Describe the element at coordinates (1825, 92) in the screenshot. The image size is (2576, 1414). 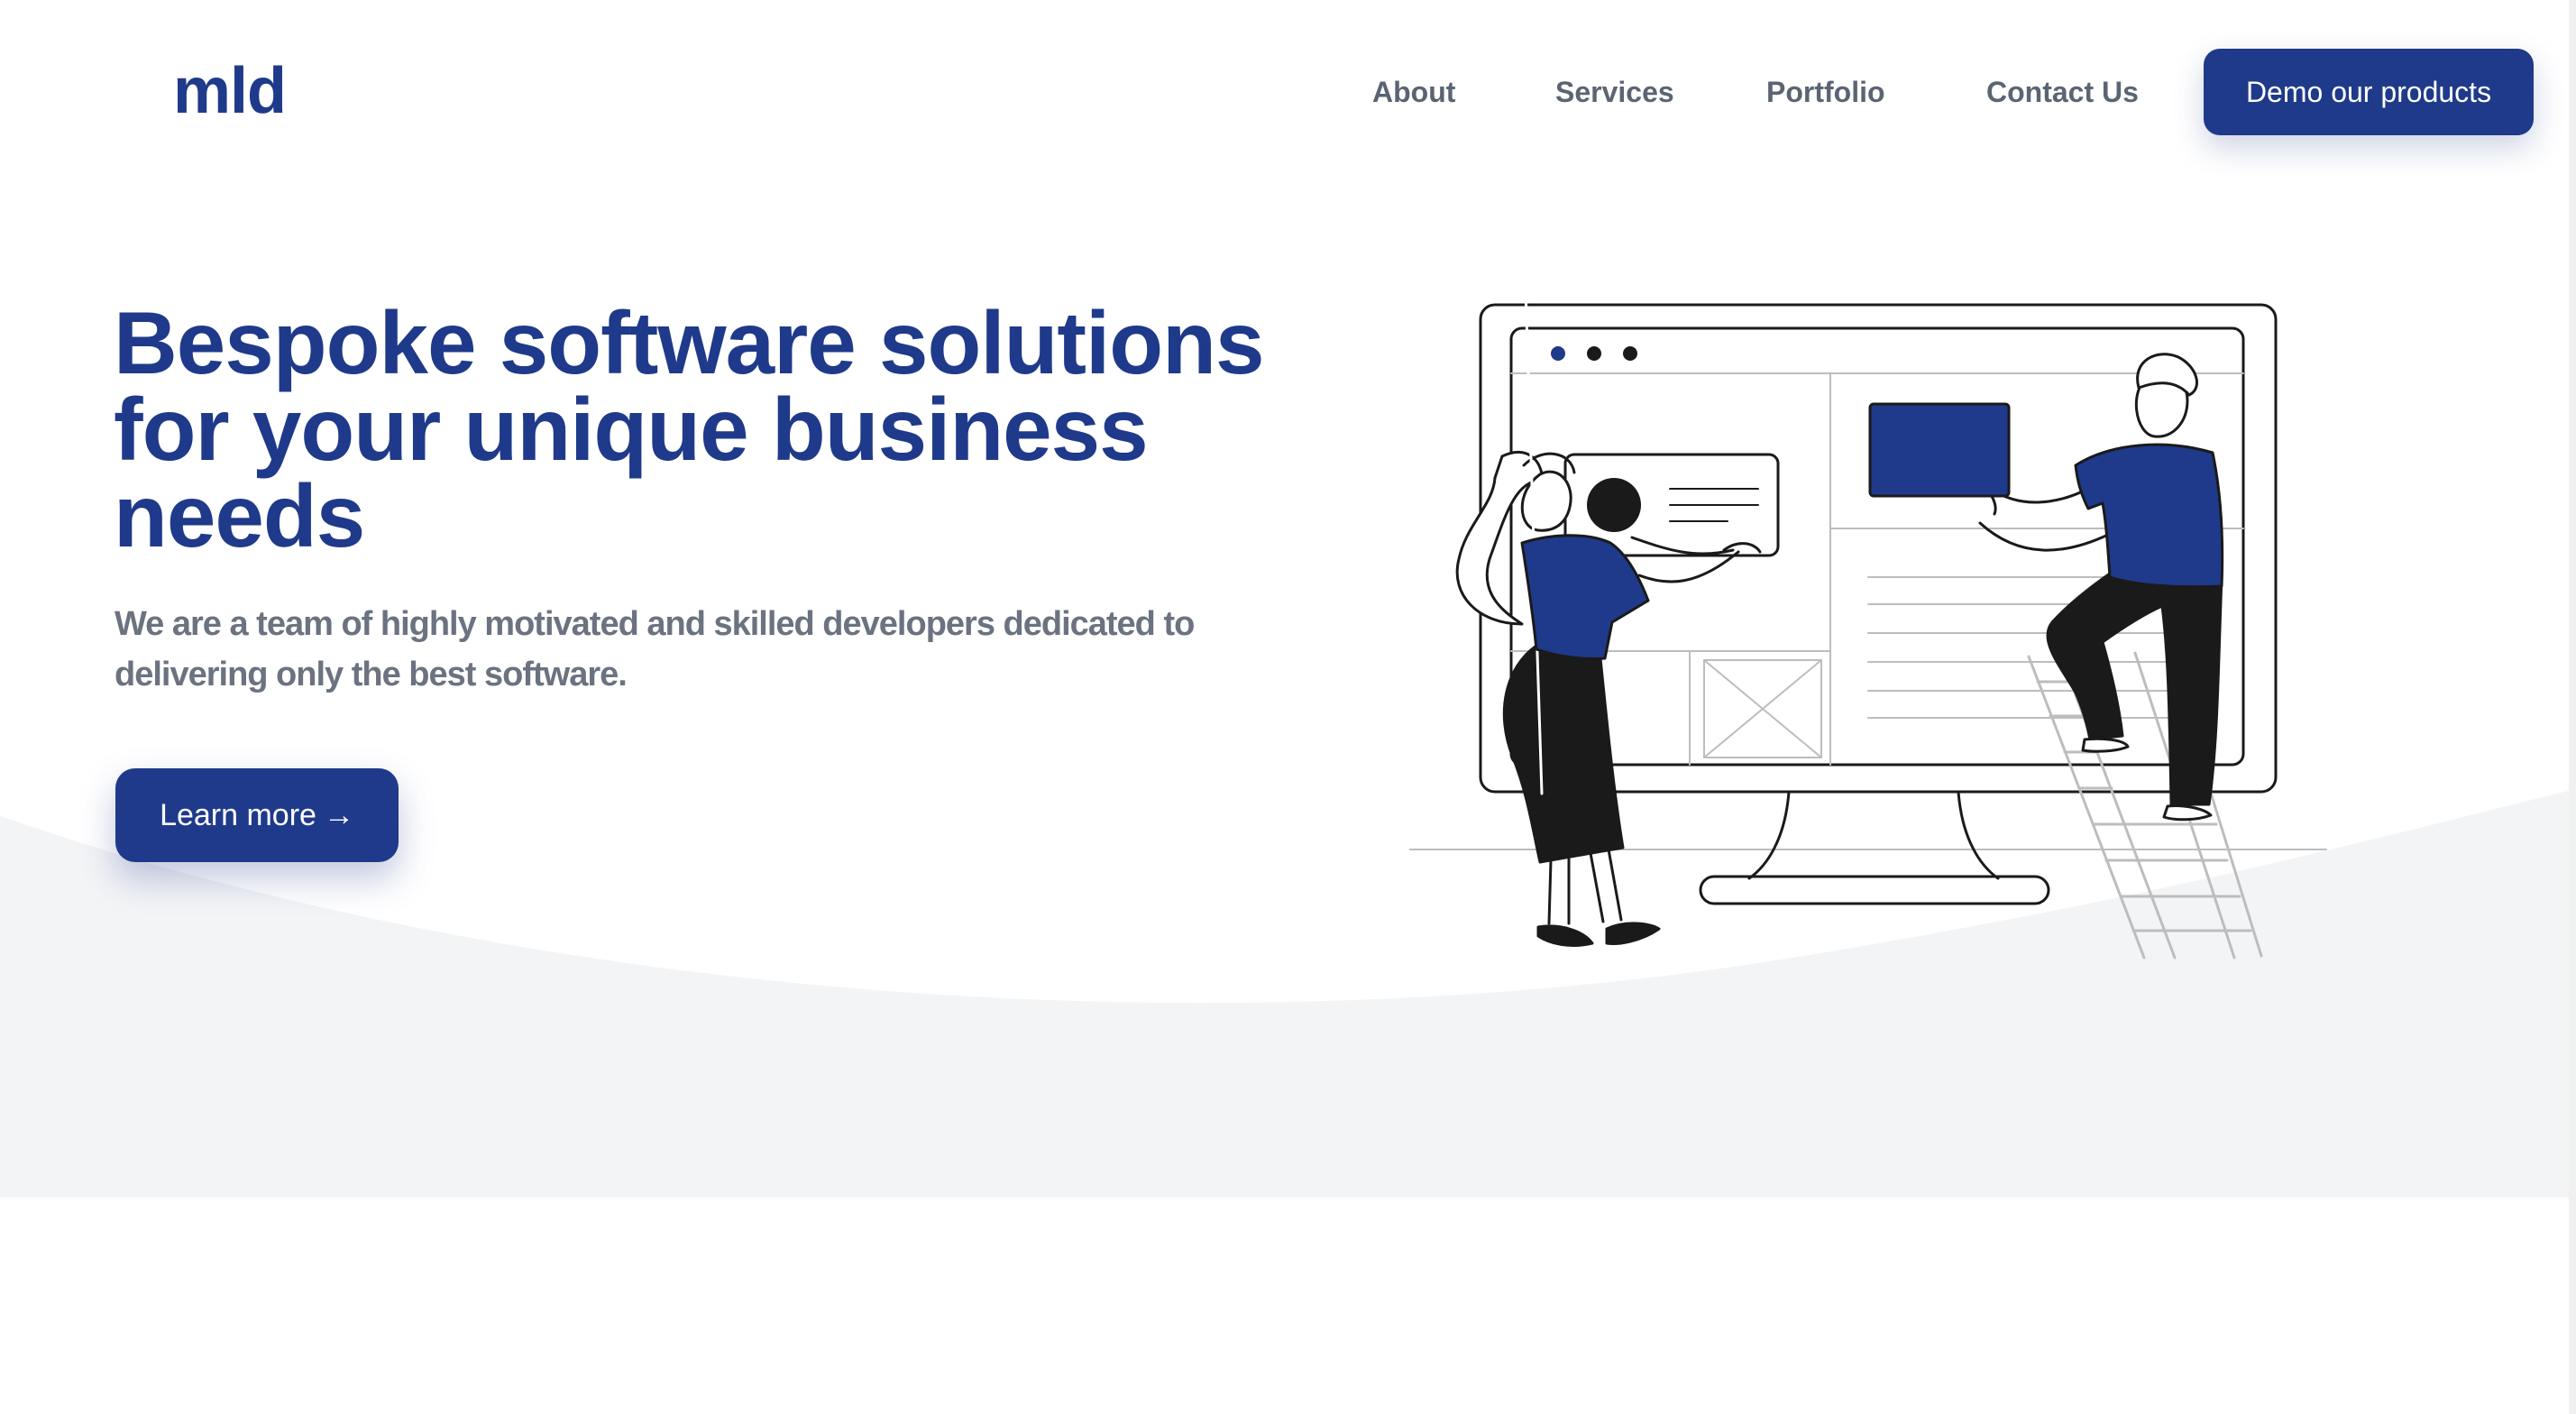
I see `nav-link-portfolio: Portfolio` at that location.